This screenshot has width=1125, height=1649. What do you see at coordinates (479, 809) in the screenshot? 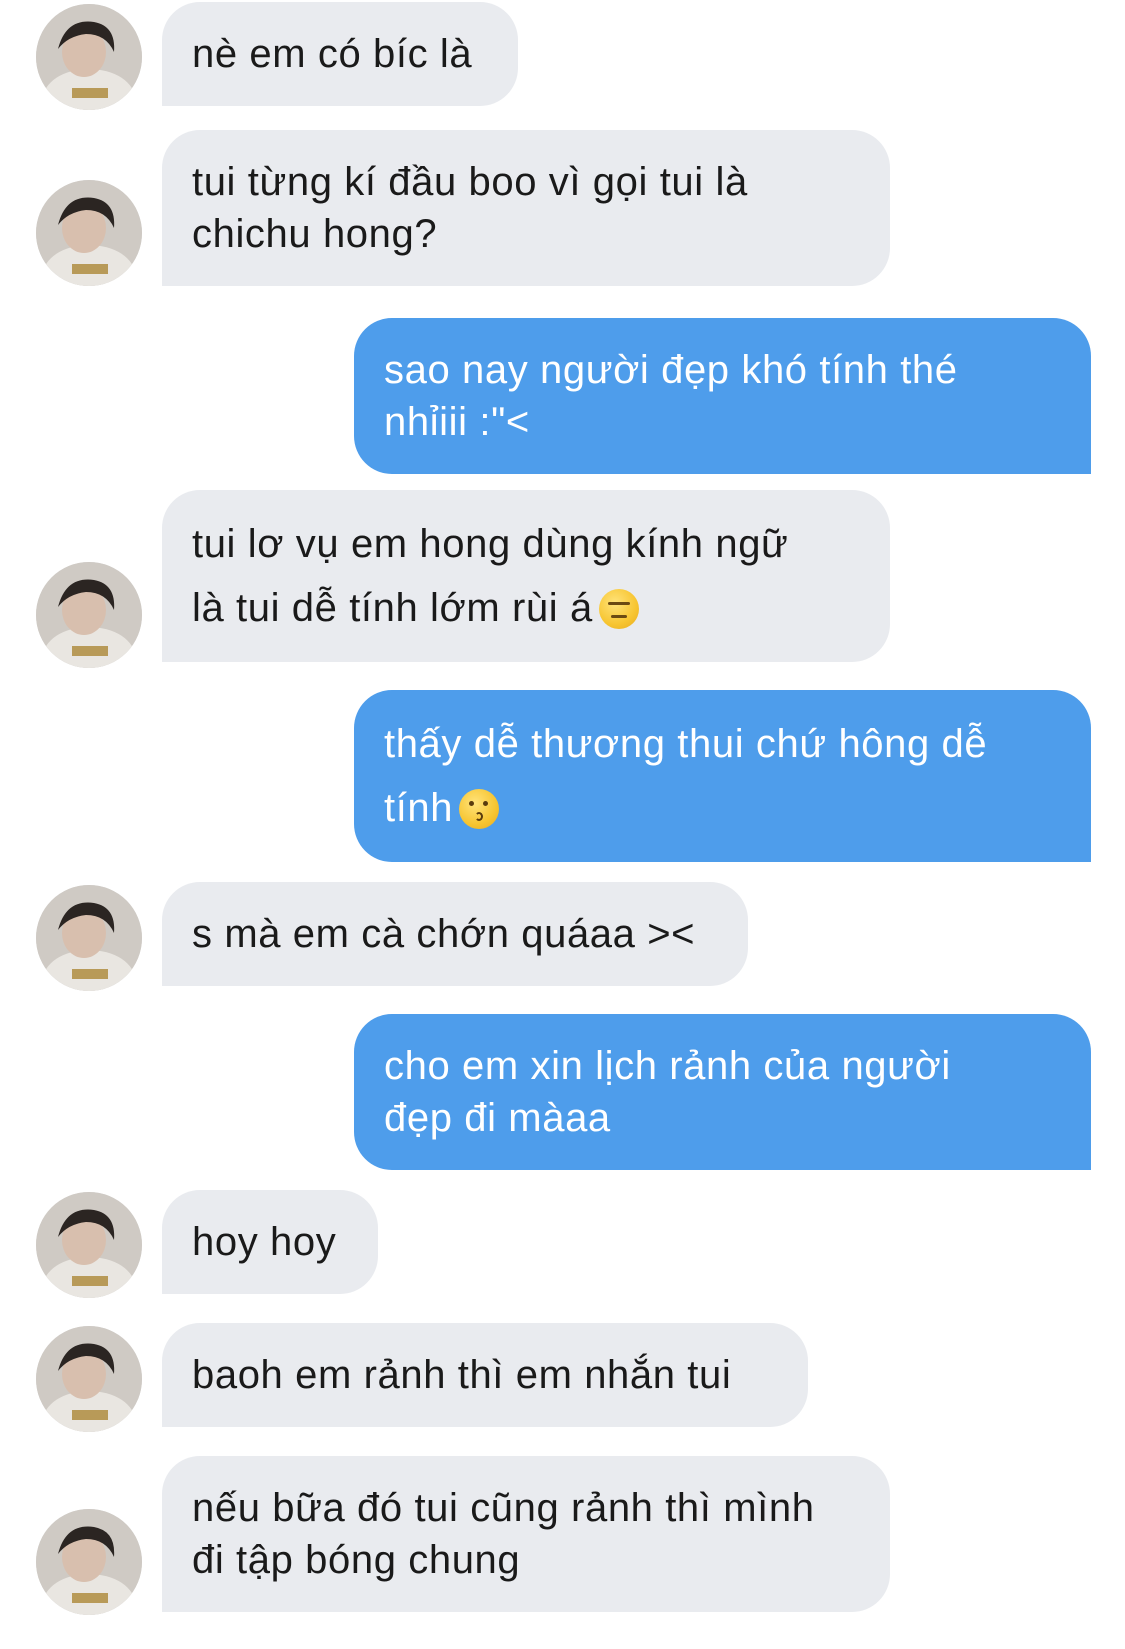
I see `kissing-face-icon` at bounding box center [479, 809].